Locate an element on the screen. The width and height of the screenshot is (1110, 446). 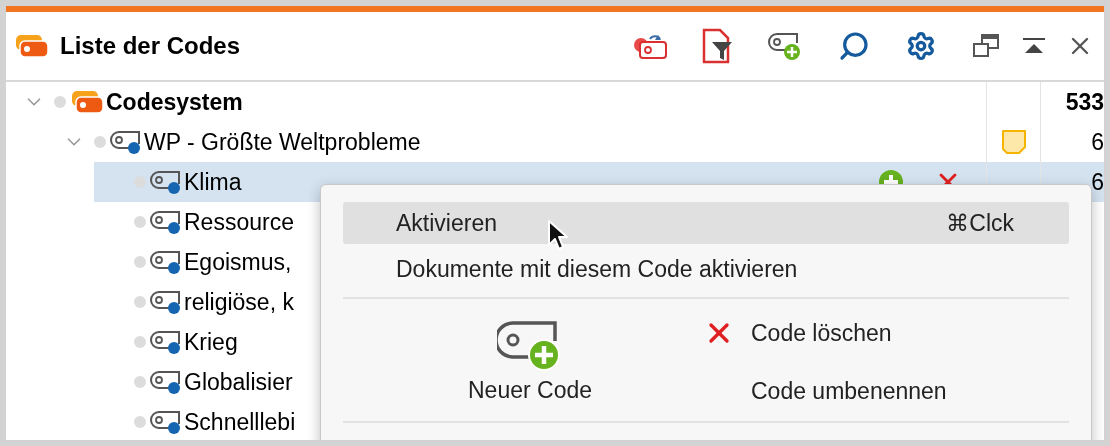
code-label: Globalisier is located at coordinates (238, 382).